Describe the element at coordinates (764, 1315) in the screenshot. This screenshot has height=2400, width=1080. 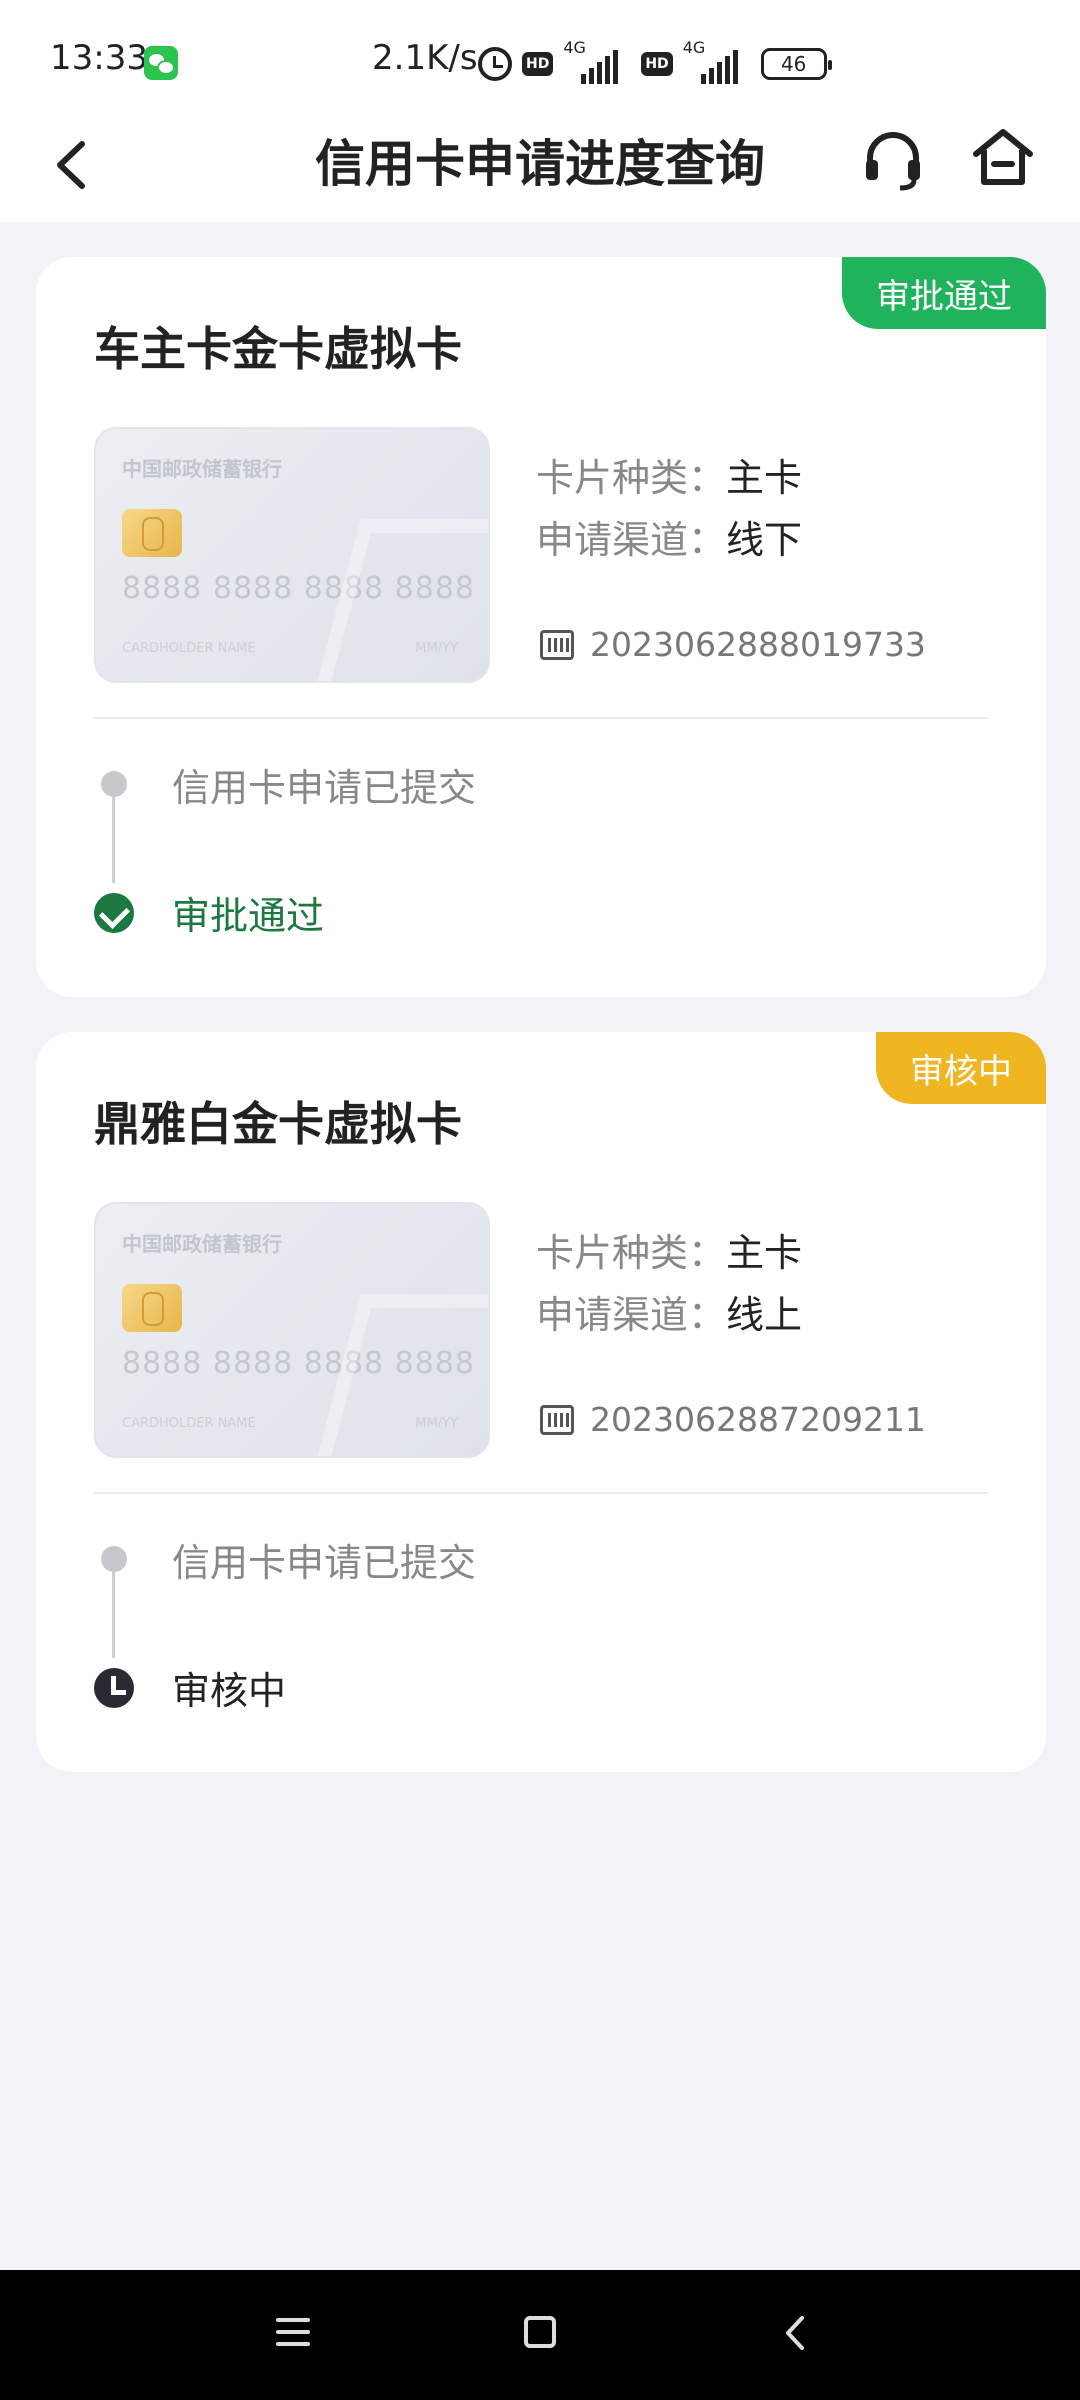
I see `channel-value: 线上` at that location.